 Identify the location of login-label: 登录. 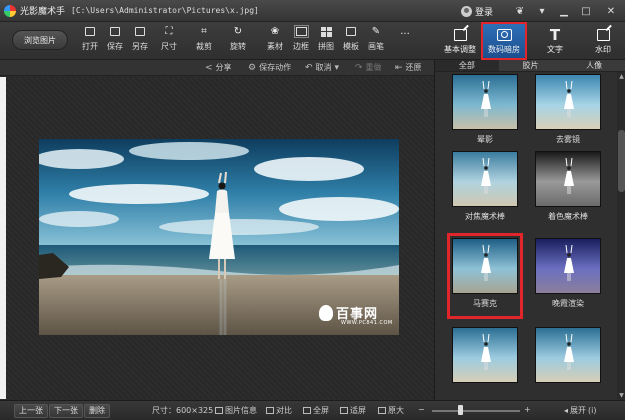
(483, 12).